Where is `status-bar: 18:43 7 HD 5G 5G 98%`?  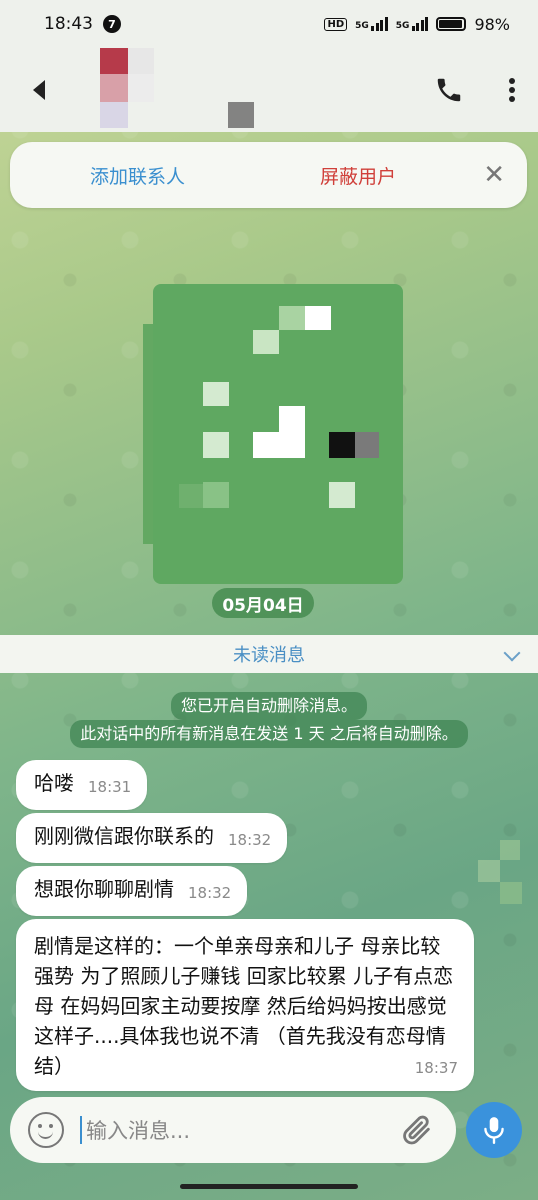
status-bar: 18:43 7 HD 5G 5G 98% is located at coordinates (269, 24).